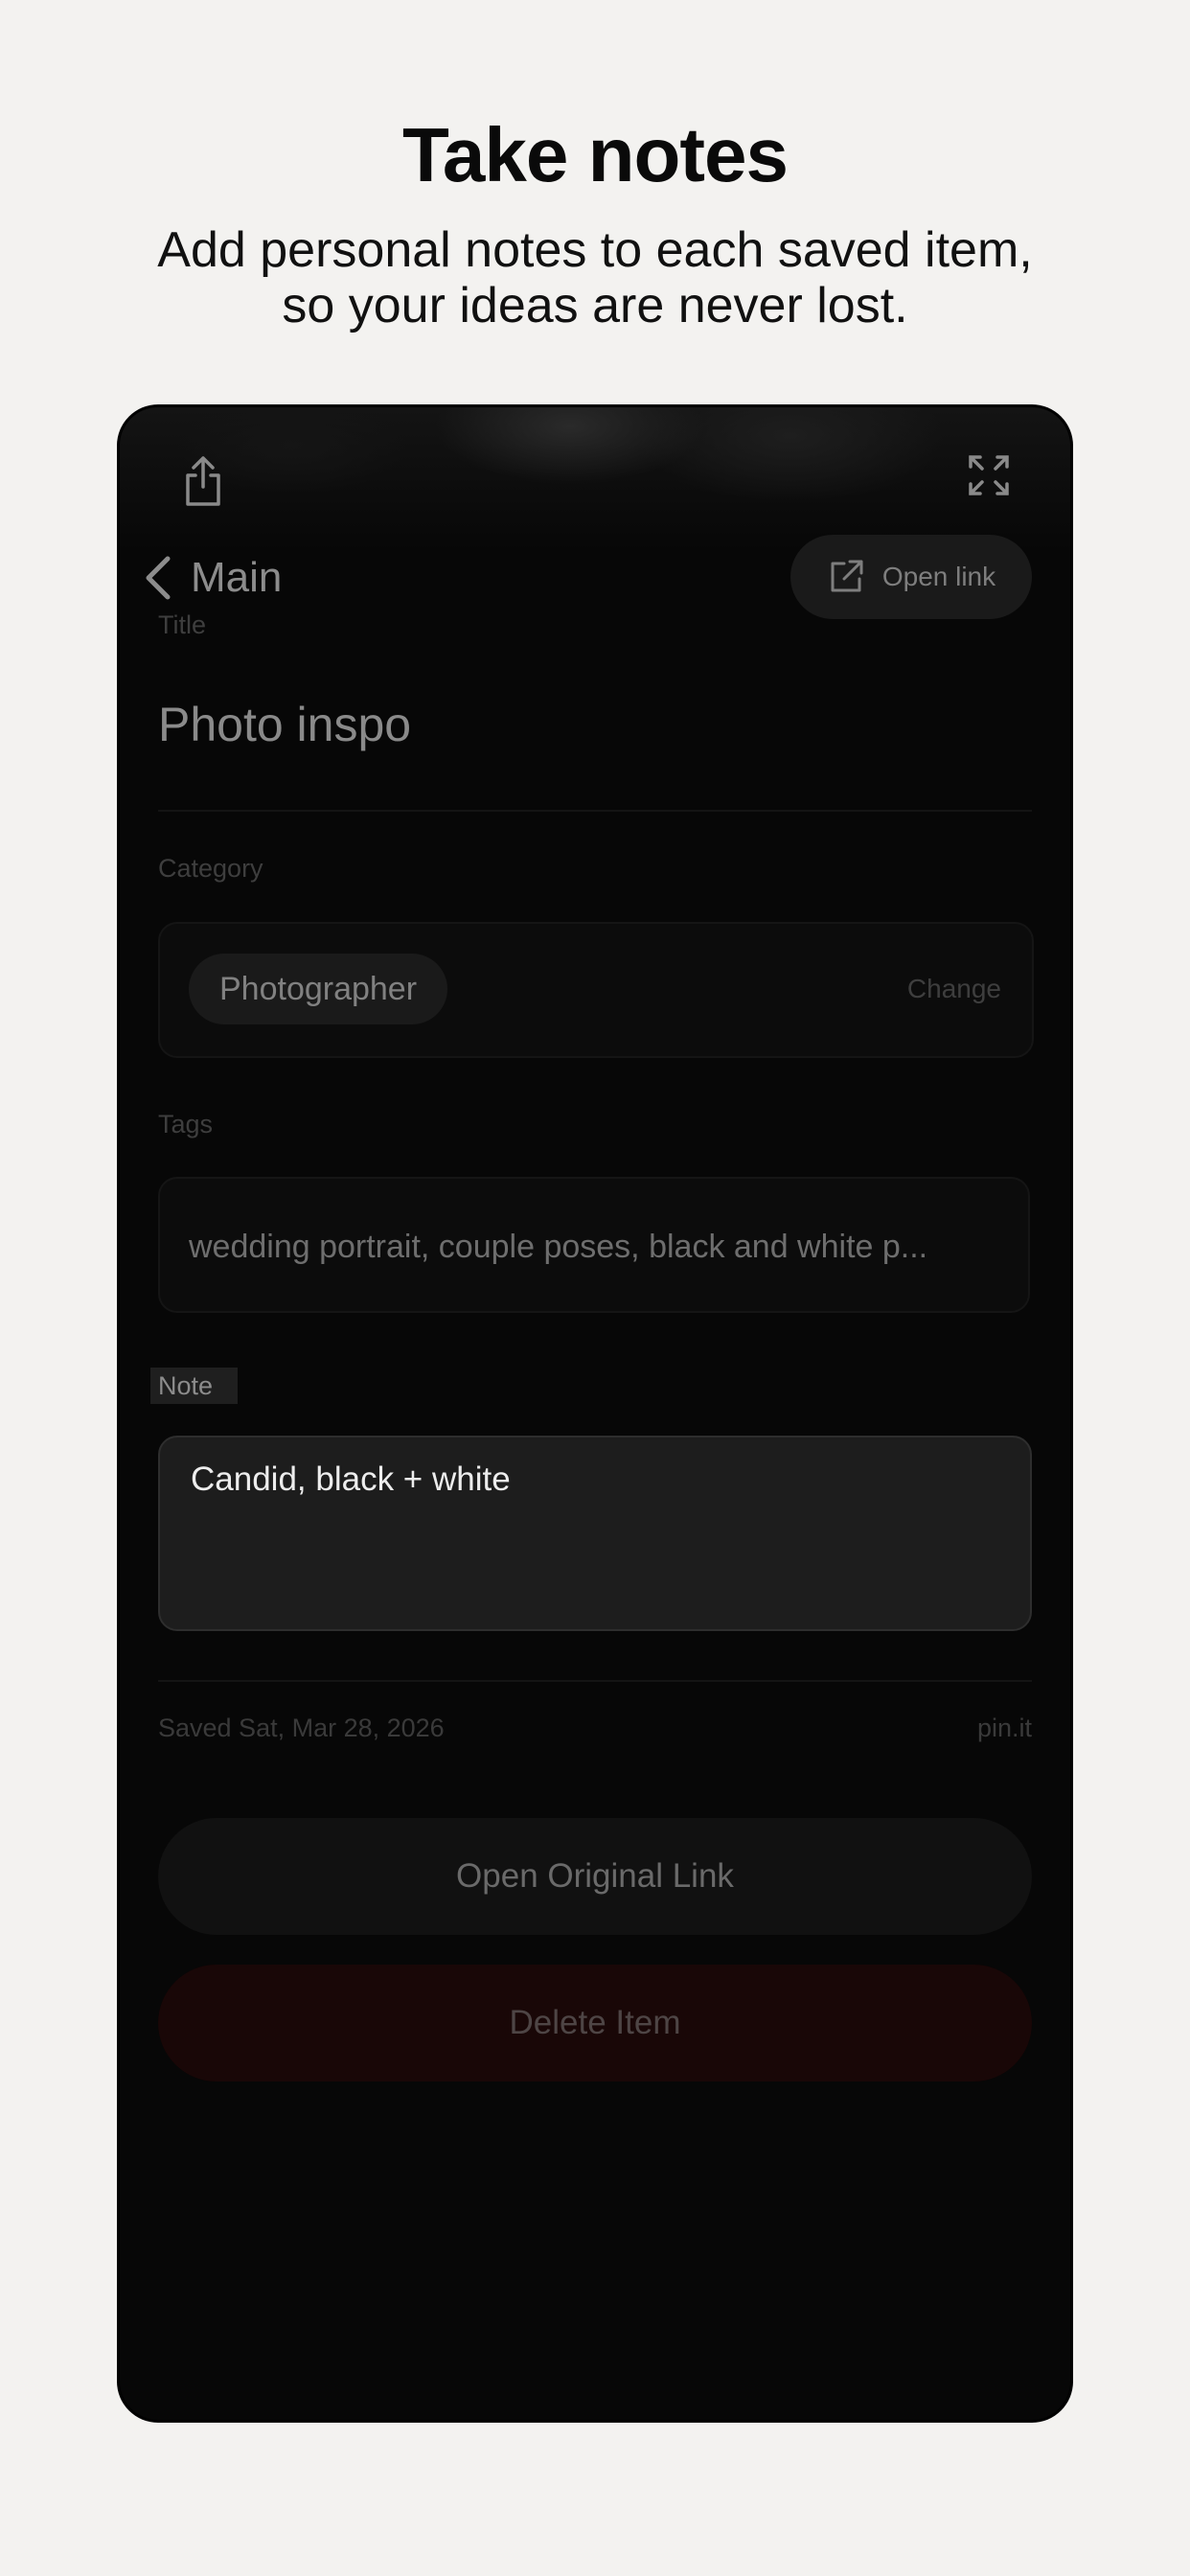  I want to click on change-category-button: Change, so click(954, 989).